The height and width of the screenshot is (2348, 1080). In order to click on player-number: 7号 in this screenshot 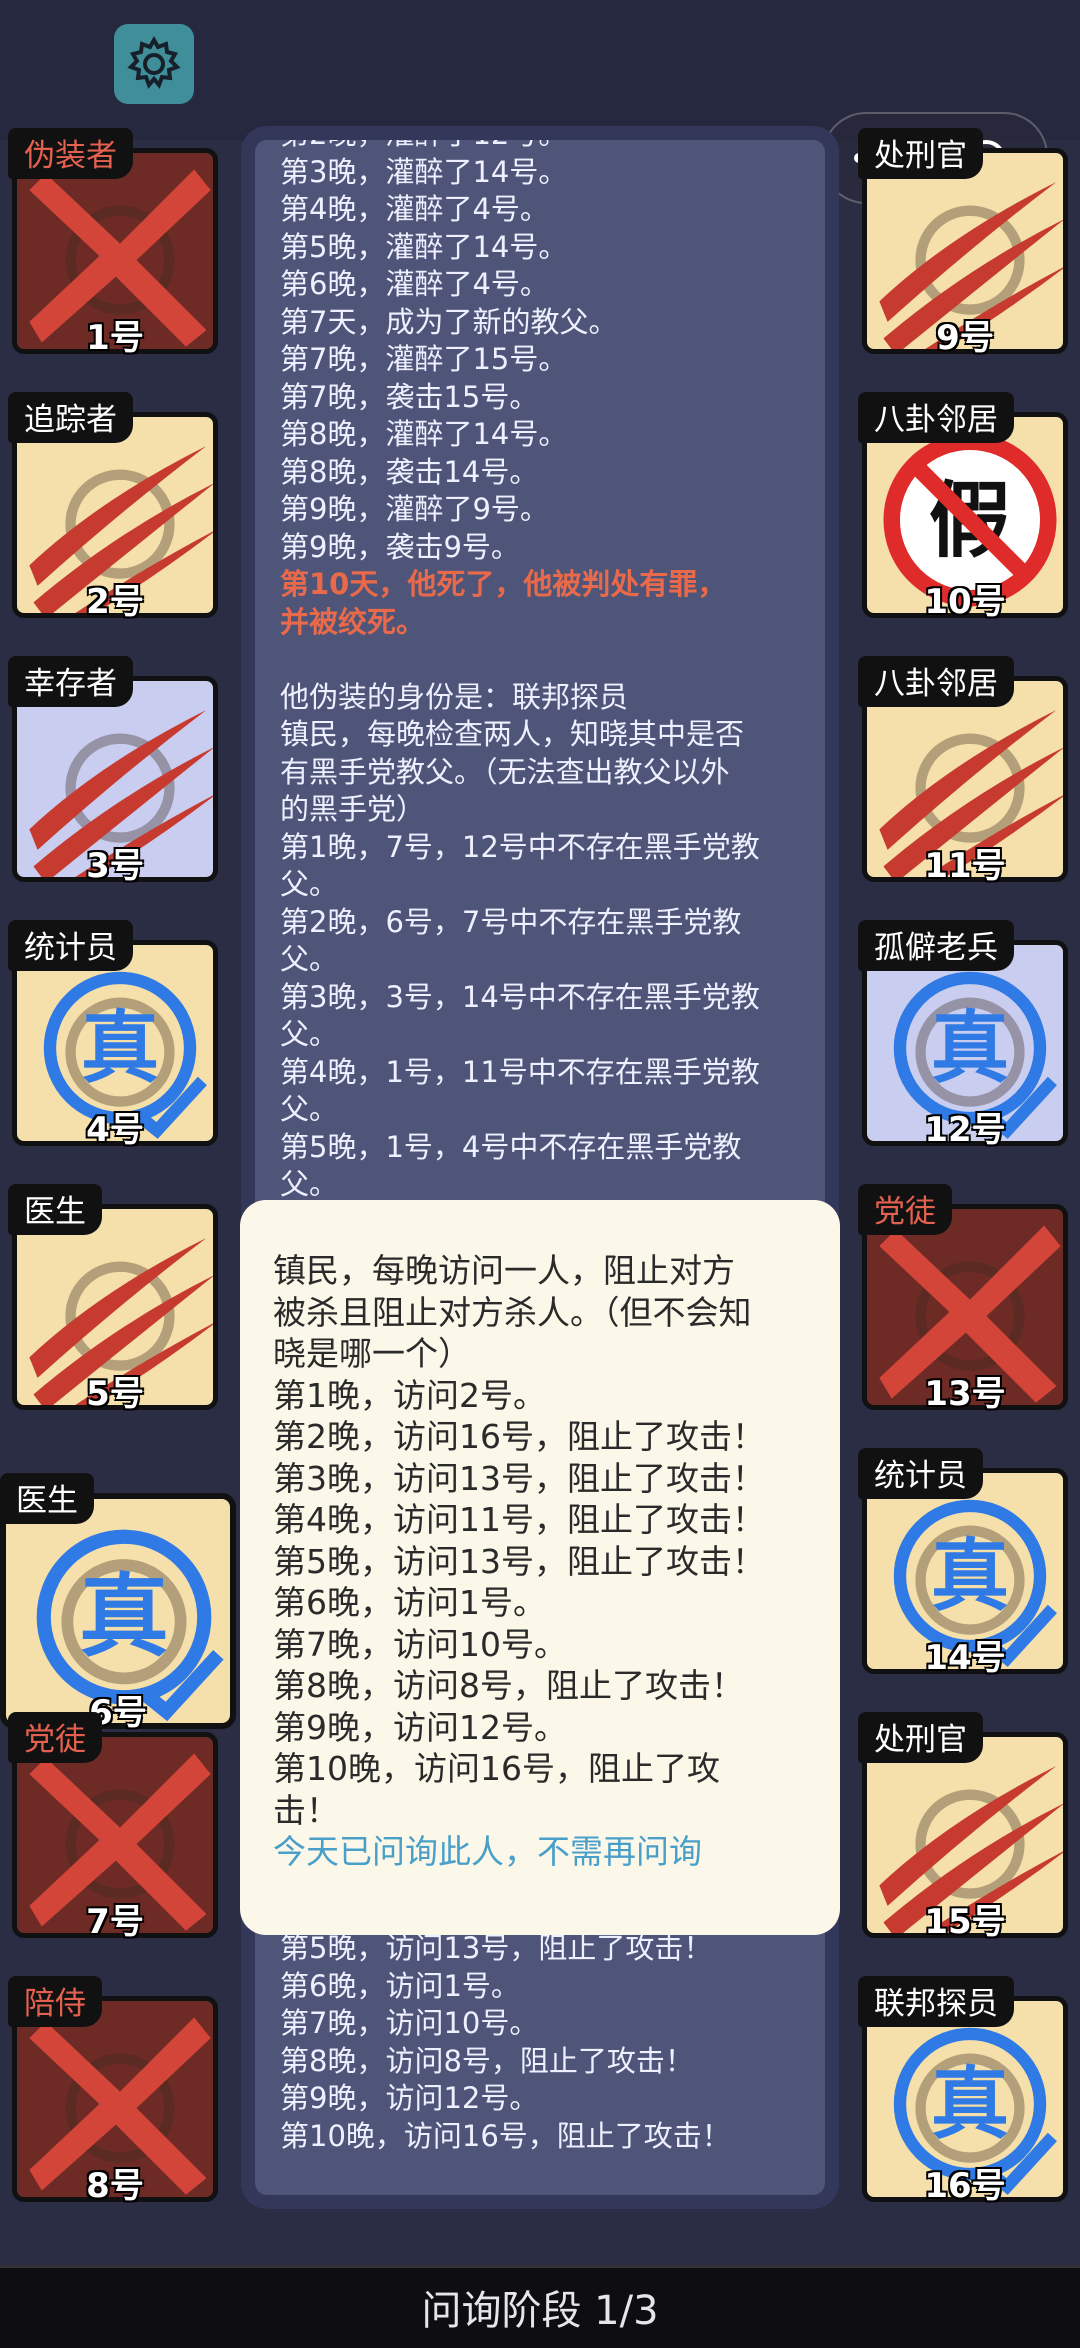, I will do `click(115, 1922)`.